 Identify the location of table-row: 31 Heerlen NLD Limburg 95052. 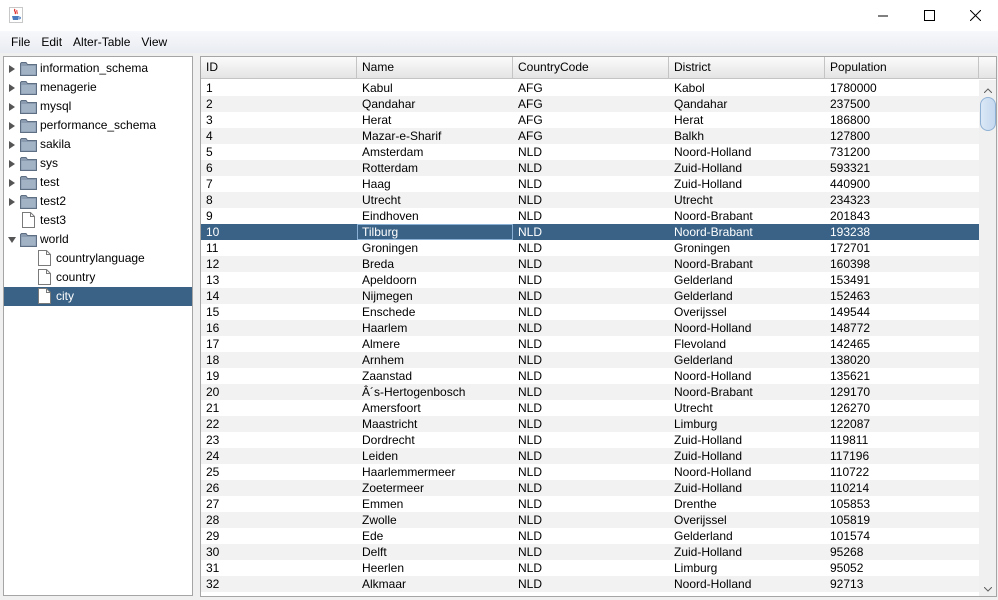
(590, 568).